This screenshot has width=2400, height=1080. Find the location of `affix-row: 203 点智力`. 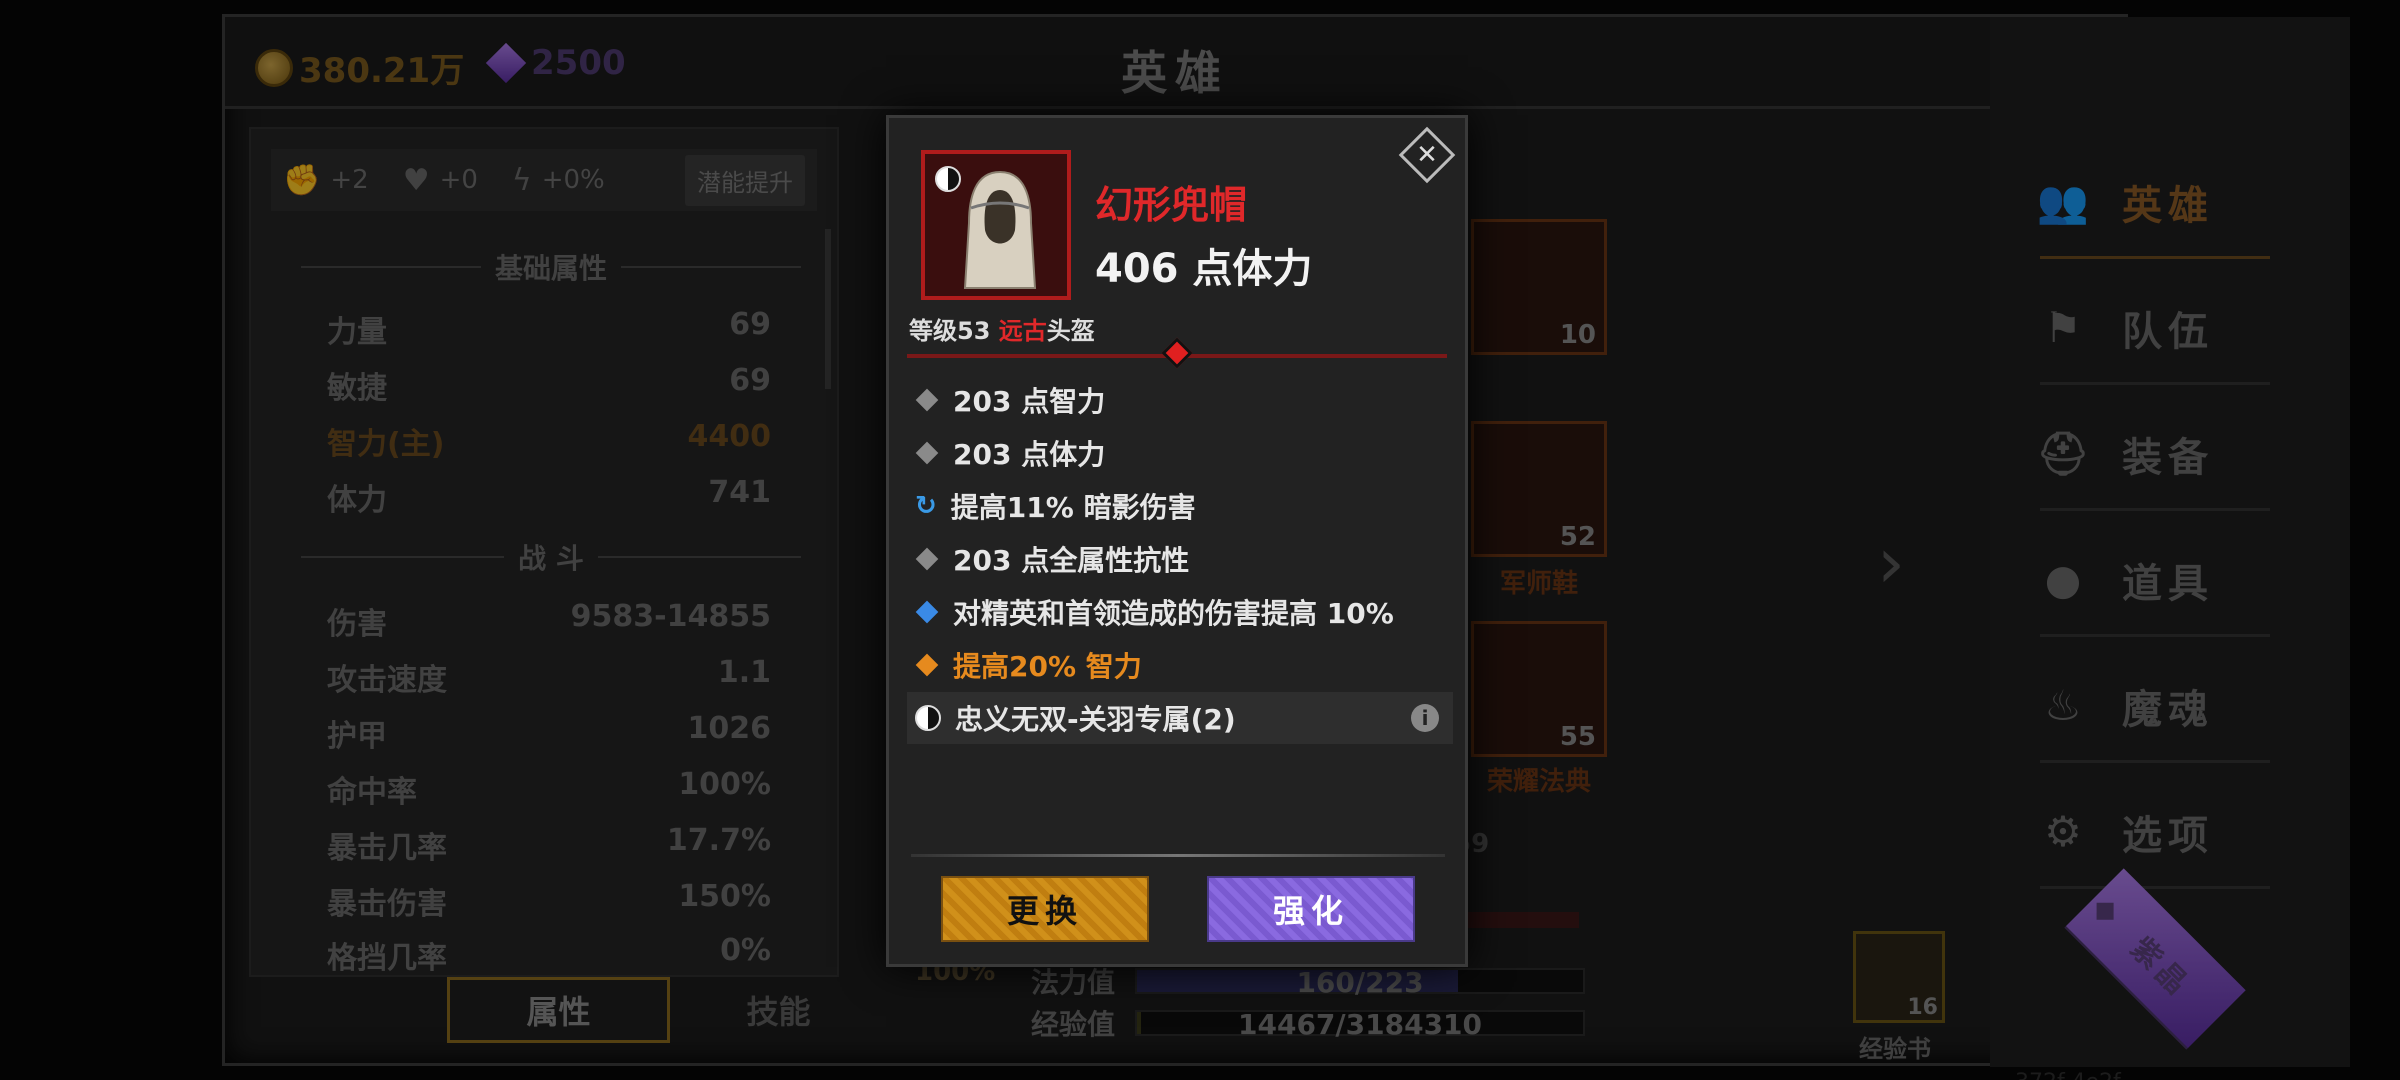

affix-row: 203 点智力 is located at coordinates (1180, 400).